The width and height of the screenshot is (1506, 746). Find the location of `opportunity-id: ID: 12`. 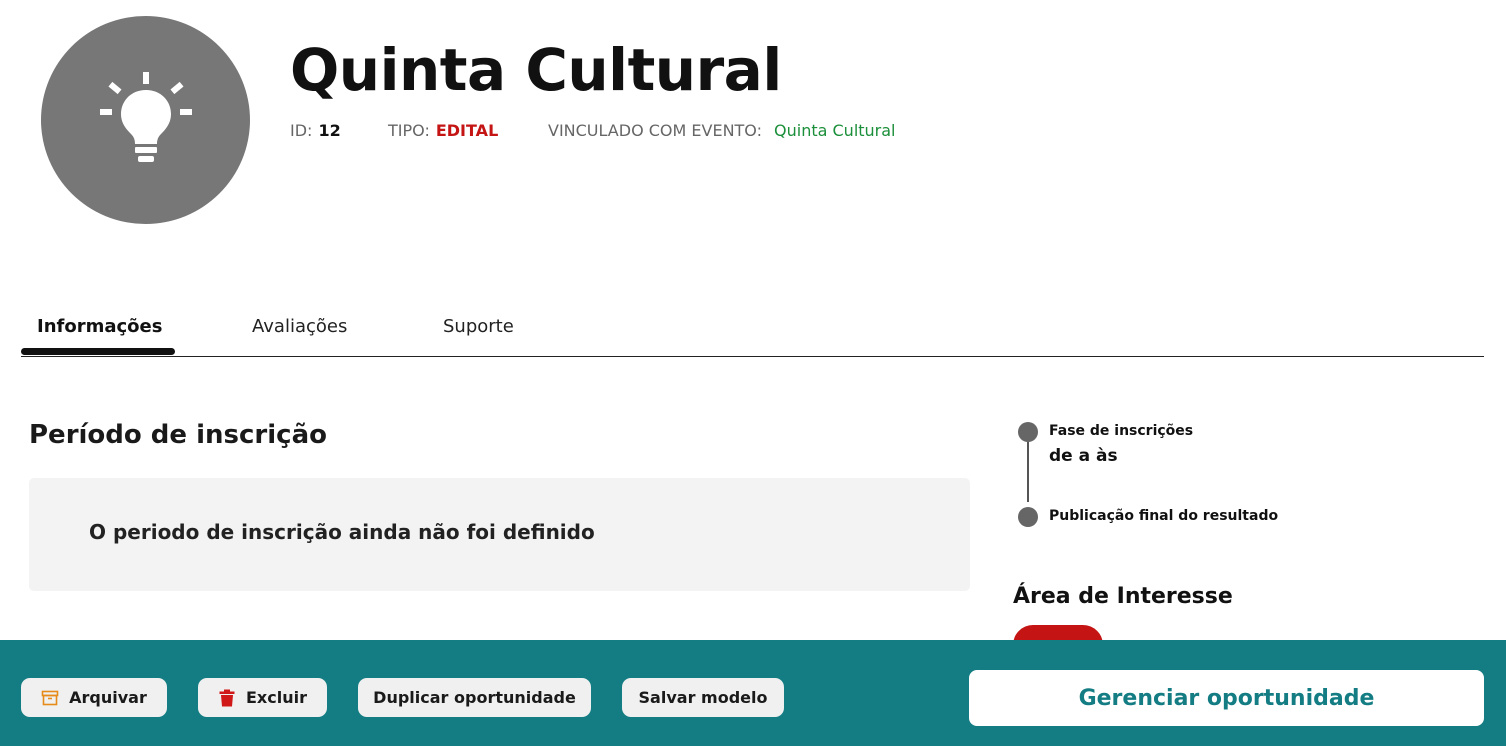

opportunity-id: ID: 12 is located at coordinates (315, 131).